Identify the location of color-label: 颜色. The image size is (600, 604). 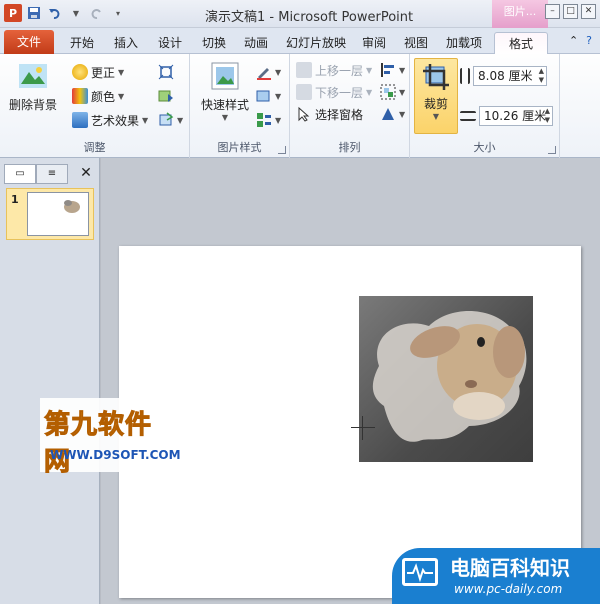
(103, 96).